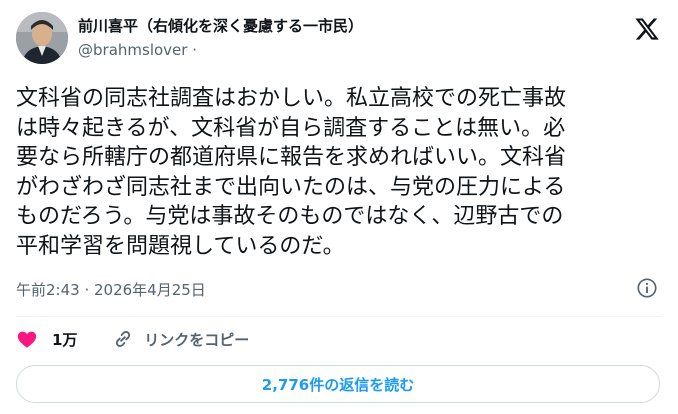 The image size is (678, 414). I want to click on tweet-line: がわざわざ同志社まで出向いたのは、与党の圧力による, so click(291, 187).